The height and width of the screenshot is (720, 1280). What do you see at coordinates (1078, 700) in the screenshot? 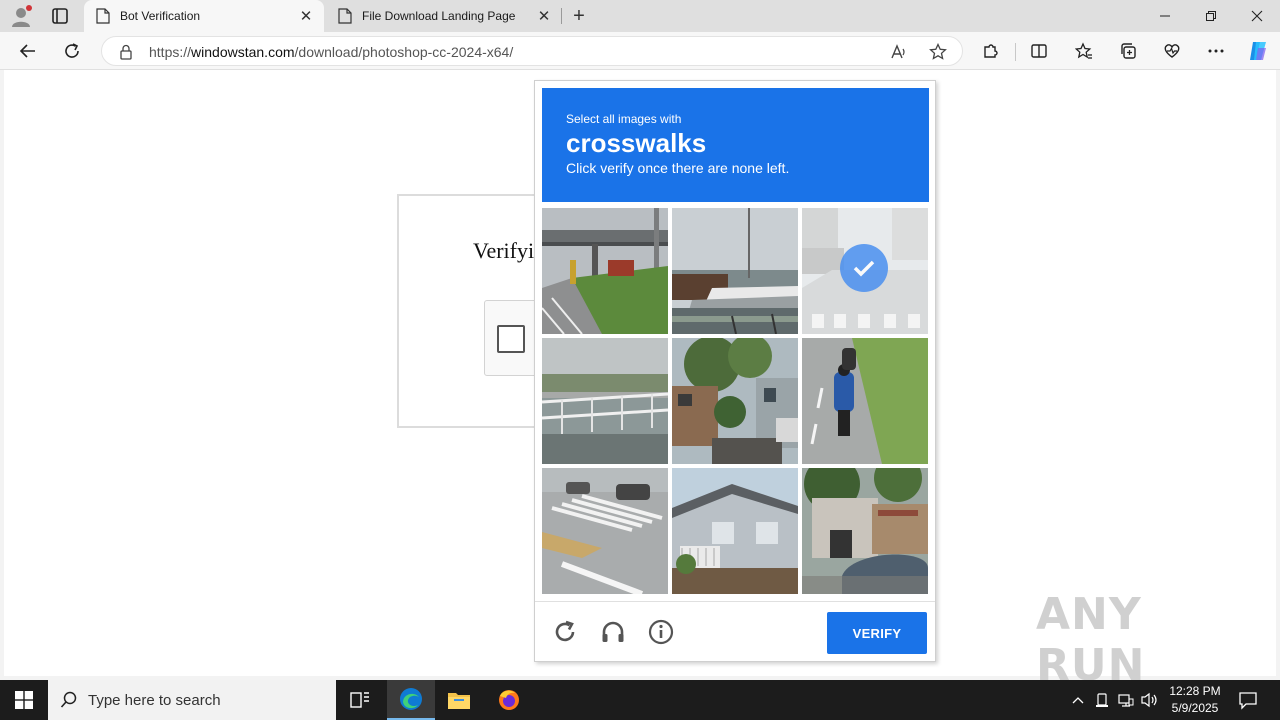
I see `tray-overflow-button` at bounding box center [1078, 700].